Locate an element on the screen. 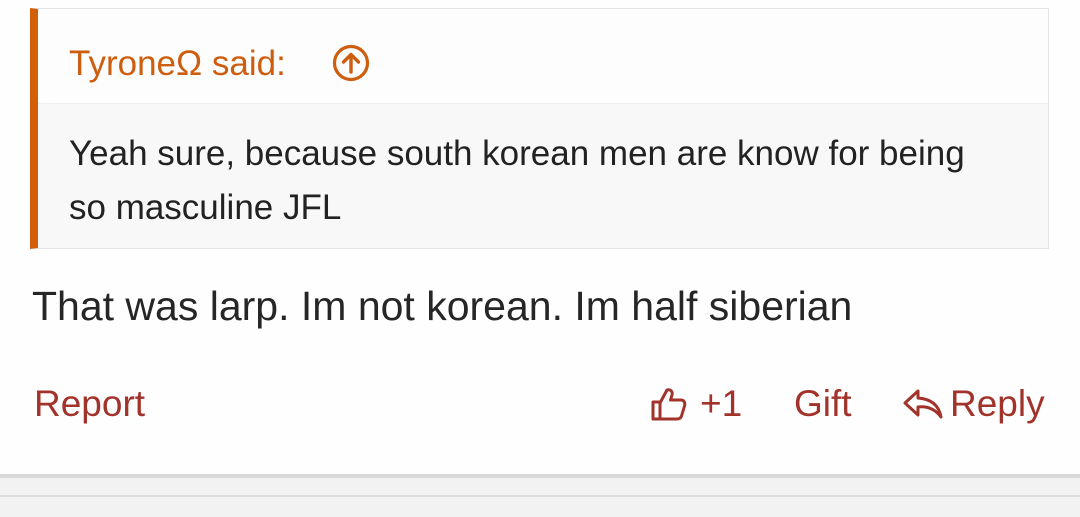 The height and width of the screenshot is (517, 1080). like-count: +1 is located at coordinates (721, 403).